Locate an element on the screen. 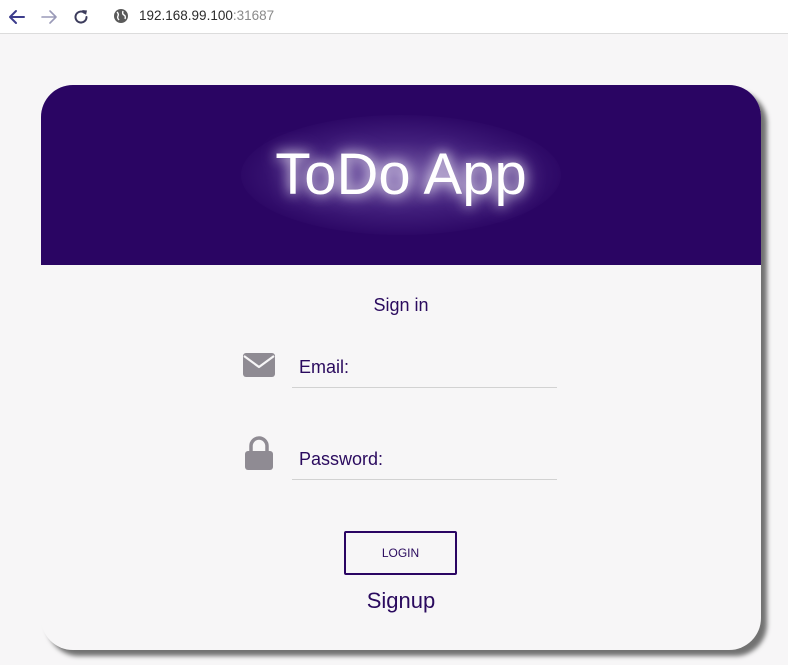 This screenshot has width=788, height=665. forward-arrow-icon is located at coordinates (49, 17).